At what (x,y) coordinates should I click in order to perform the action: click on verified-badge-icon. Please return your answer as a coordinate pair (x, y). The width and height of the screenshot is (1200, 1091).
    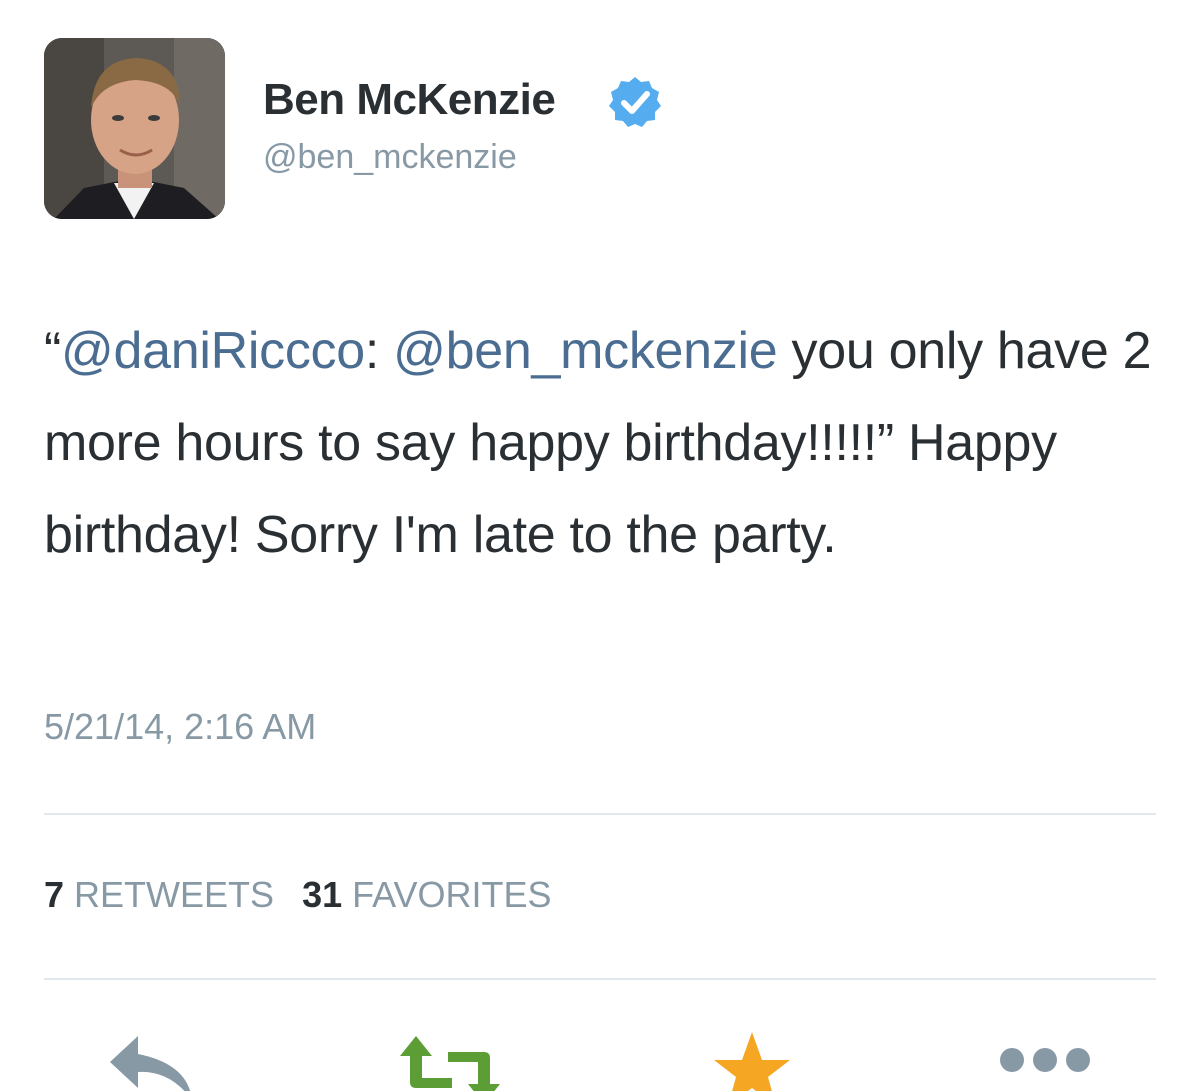
    Looking at the image, I should click on (635, 102).